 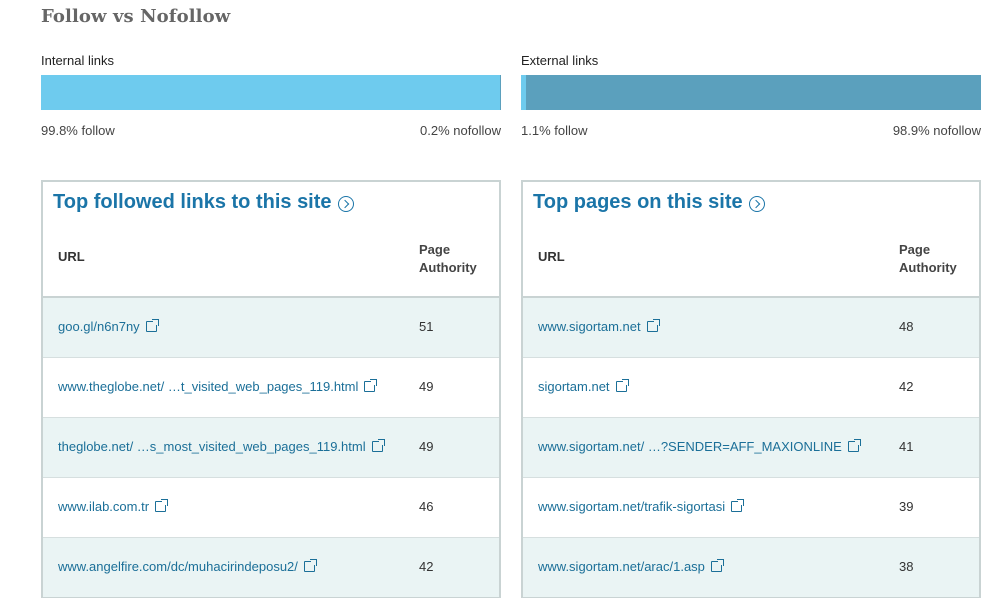 I want to click on table-row: www.sigortam.net/arac/1.asp 38, so click(x=751, y=567).